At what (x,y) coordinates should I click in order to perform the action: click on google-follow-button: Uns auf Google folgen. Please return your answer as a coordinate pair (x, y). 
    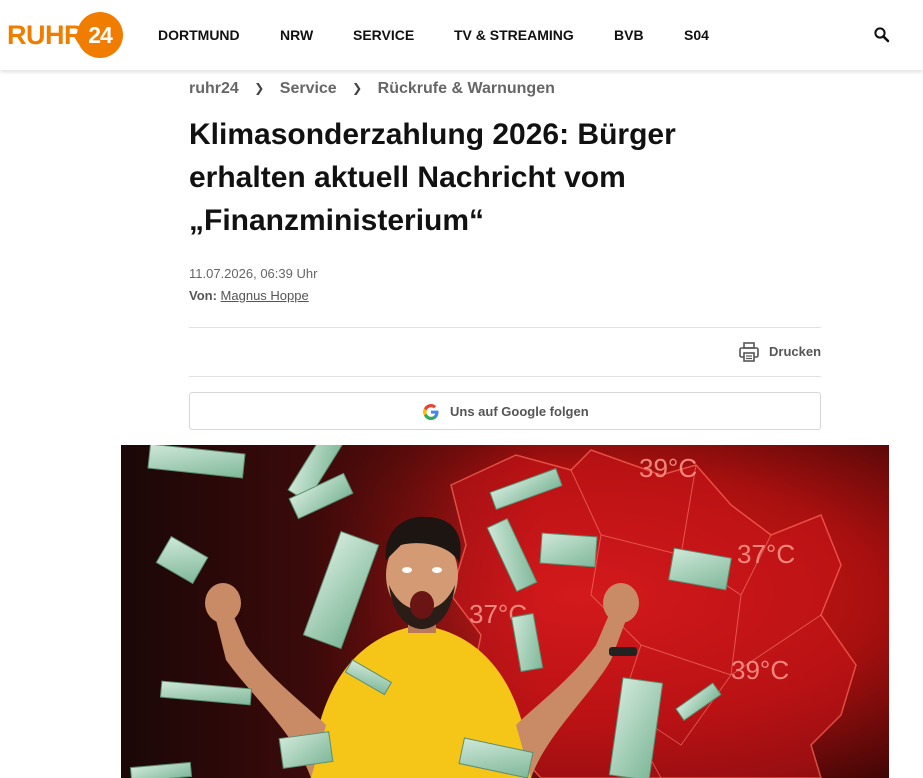
    Looking at the image, I should click on (505, 411).